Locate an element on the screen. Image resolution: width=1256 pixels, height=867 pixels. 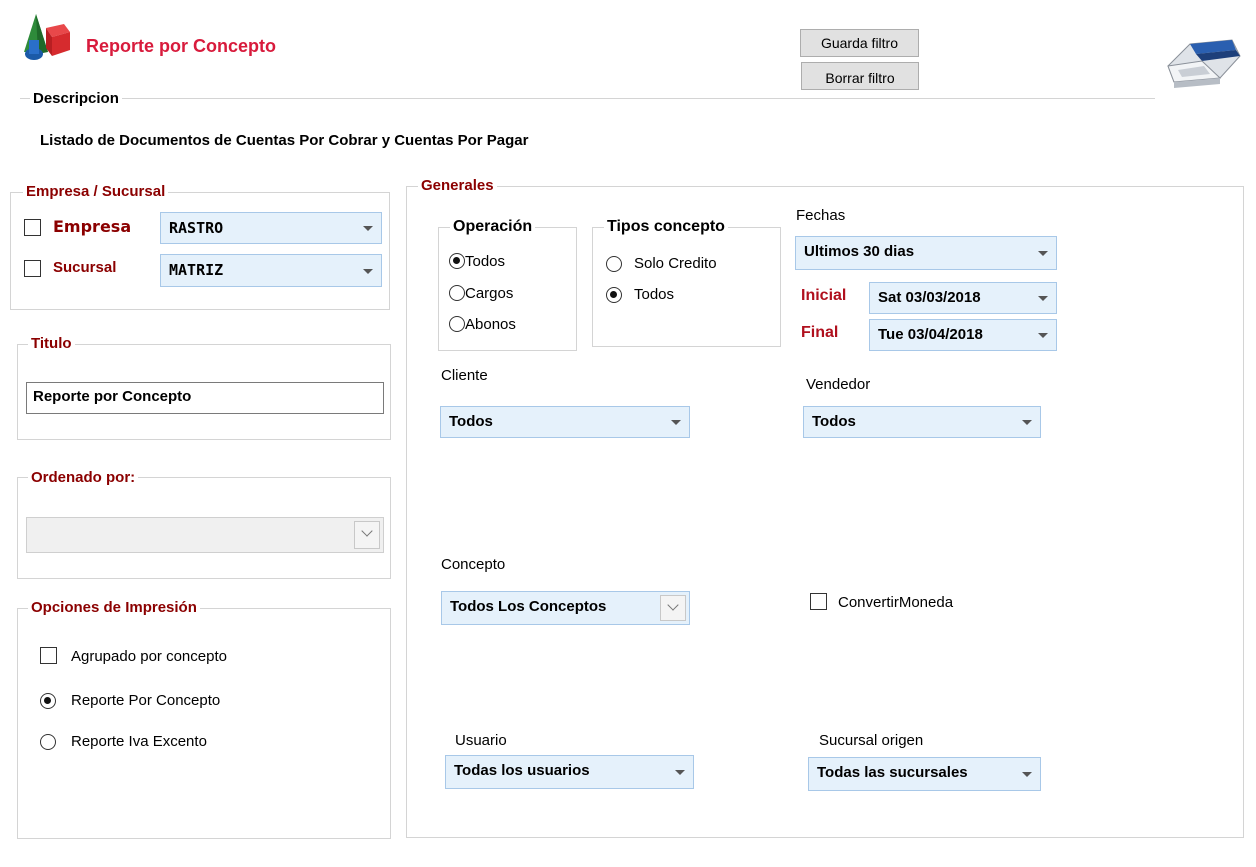
empresa-select: RASTRO is located at coordinates (271, 228).